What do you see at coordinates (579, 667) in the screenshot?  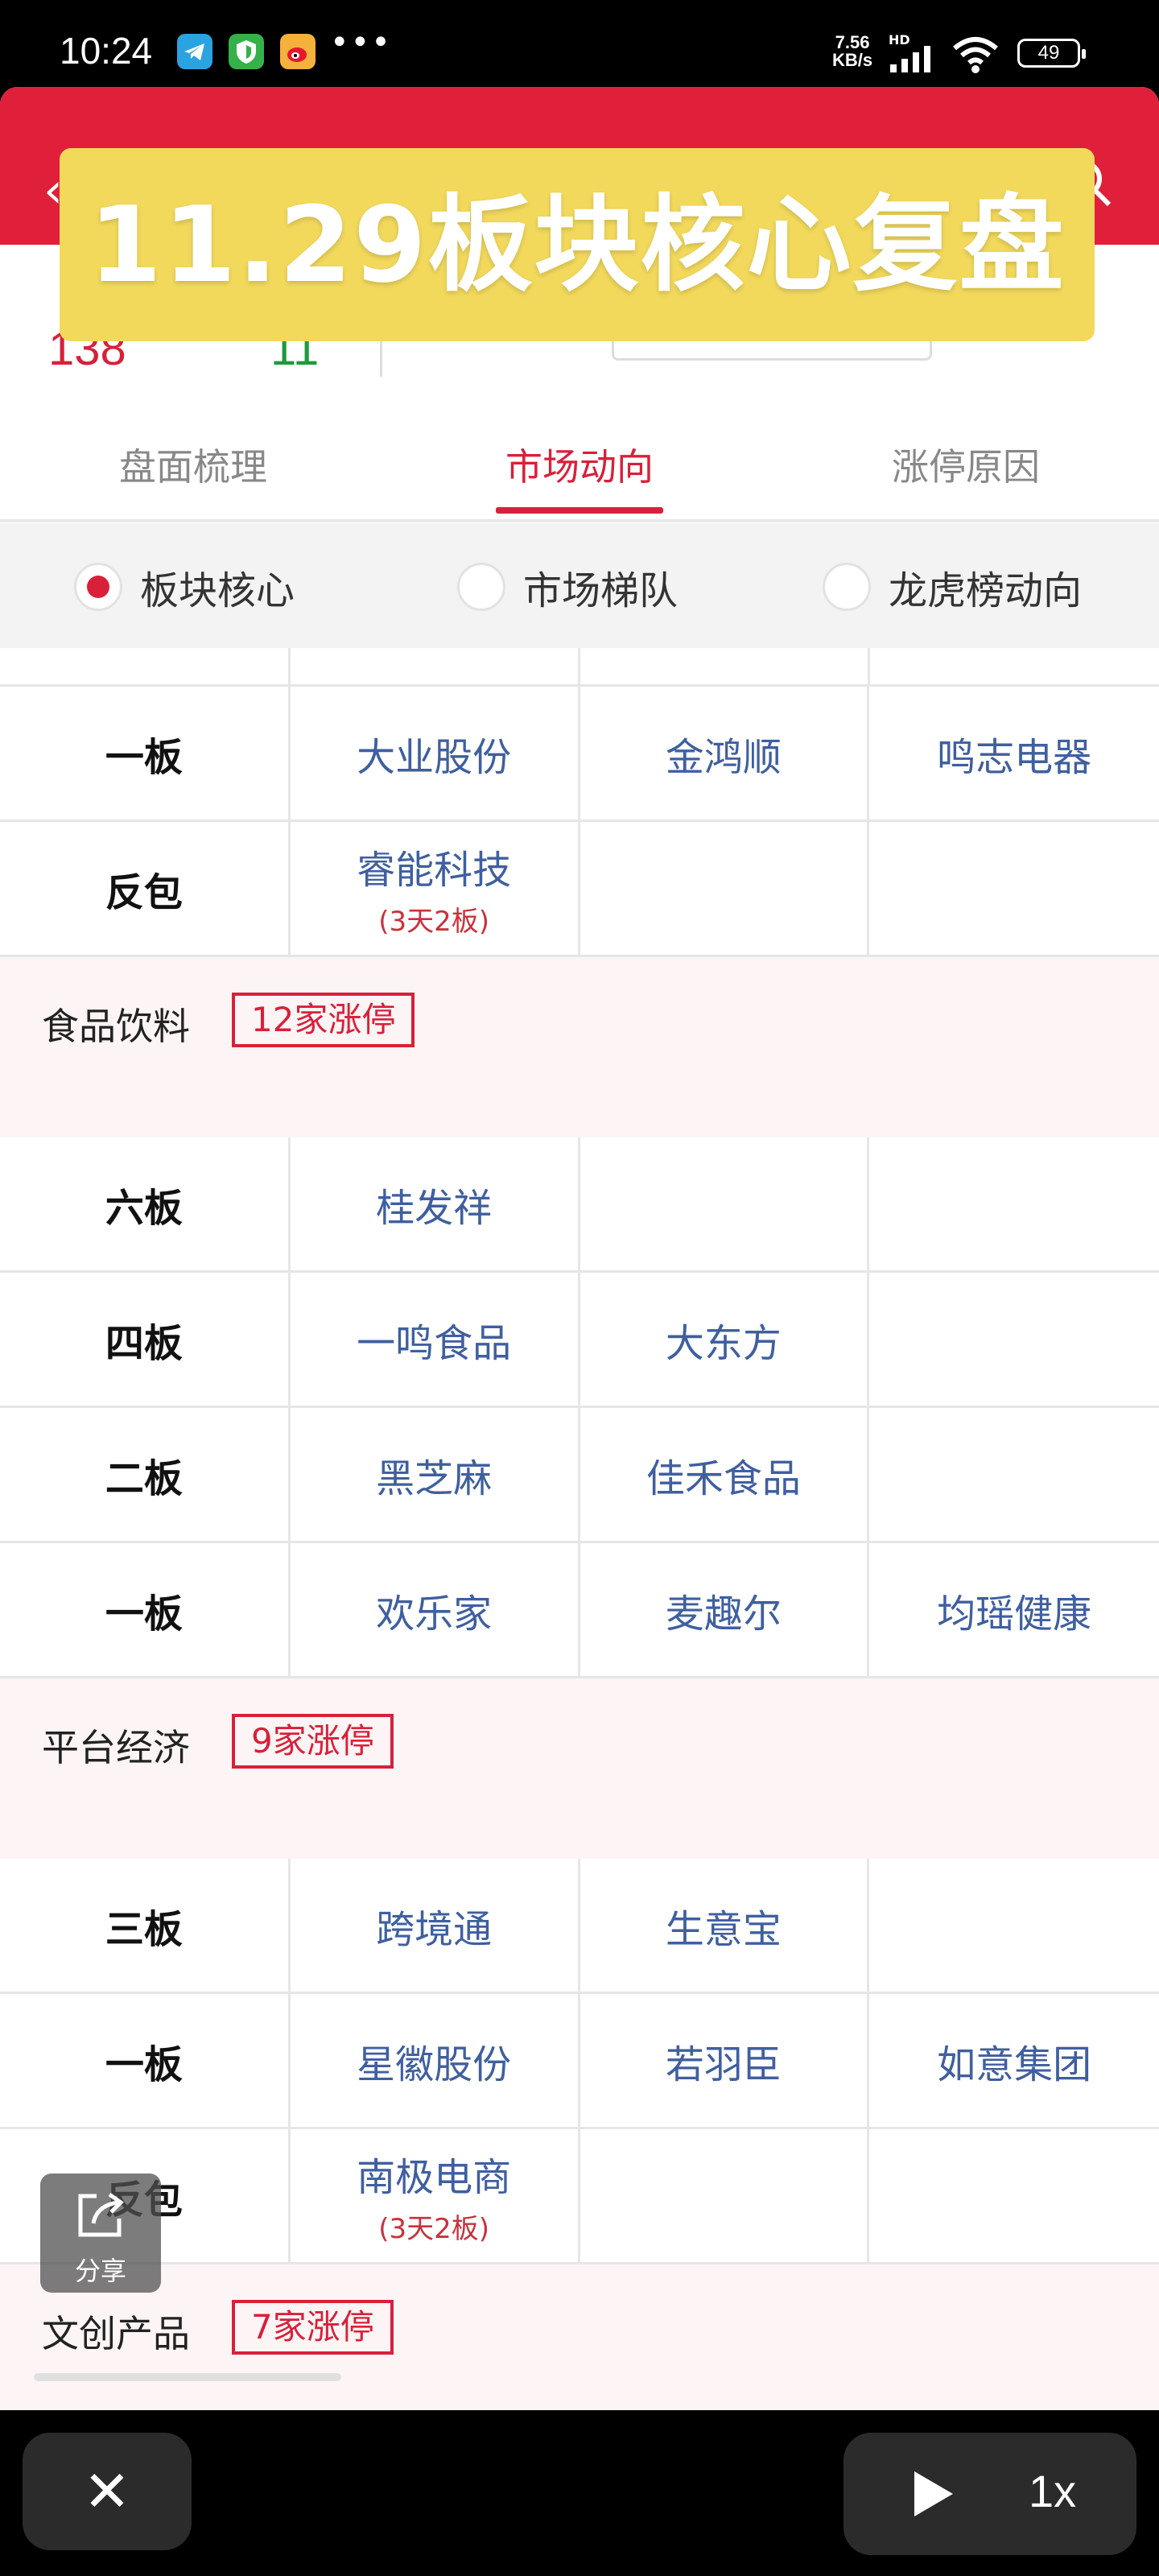 I see `table-row-partial` at bounding box center [579, 667].